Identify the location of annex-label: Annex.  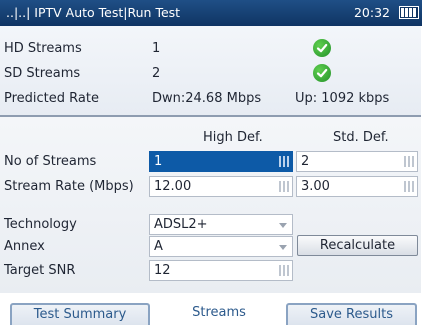
(24, 246).